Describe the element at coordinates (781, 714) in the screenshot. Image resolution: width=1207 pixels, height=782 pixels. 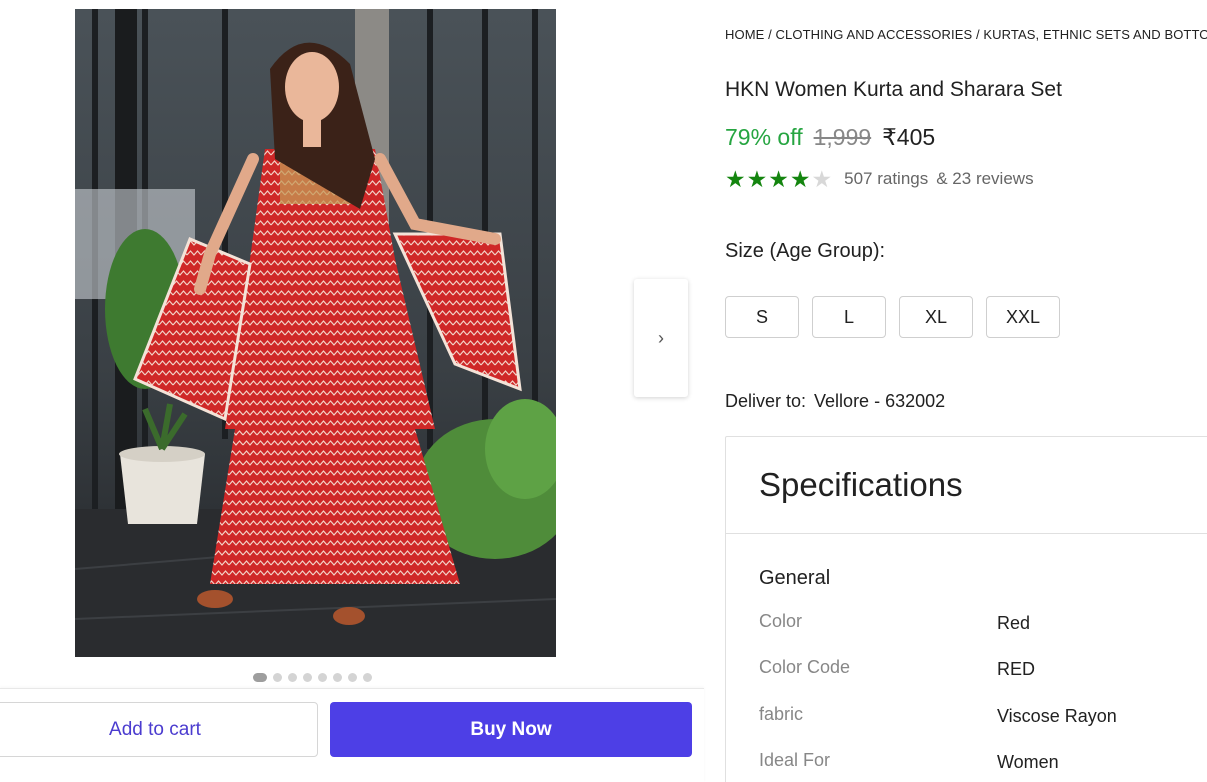
I see `spec-key: fabric` at that location.